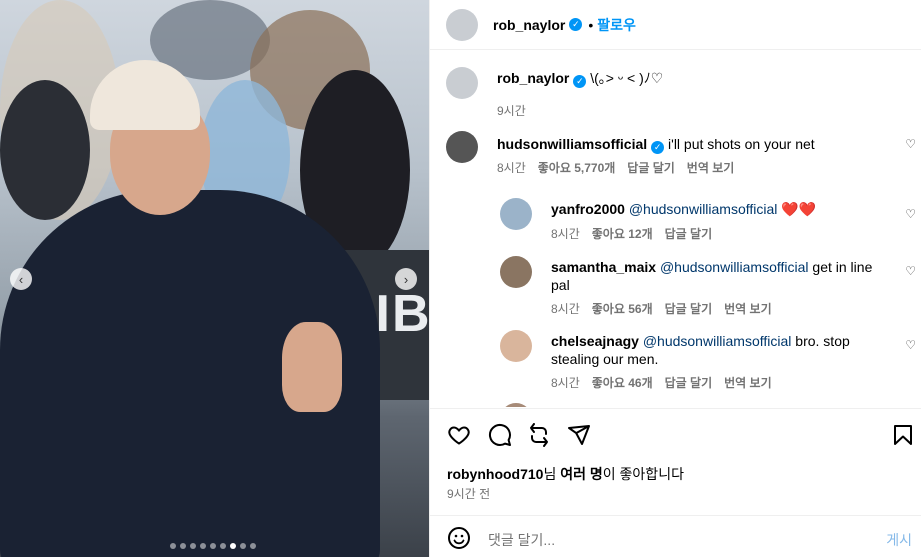  What do you see at coordinates (903, 435) in the screenshot?
I see `bookmark-icon` at bounding box center [903, 435].